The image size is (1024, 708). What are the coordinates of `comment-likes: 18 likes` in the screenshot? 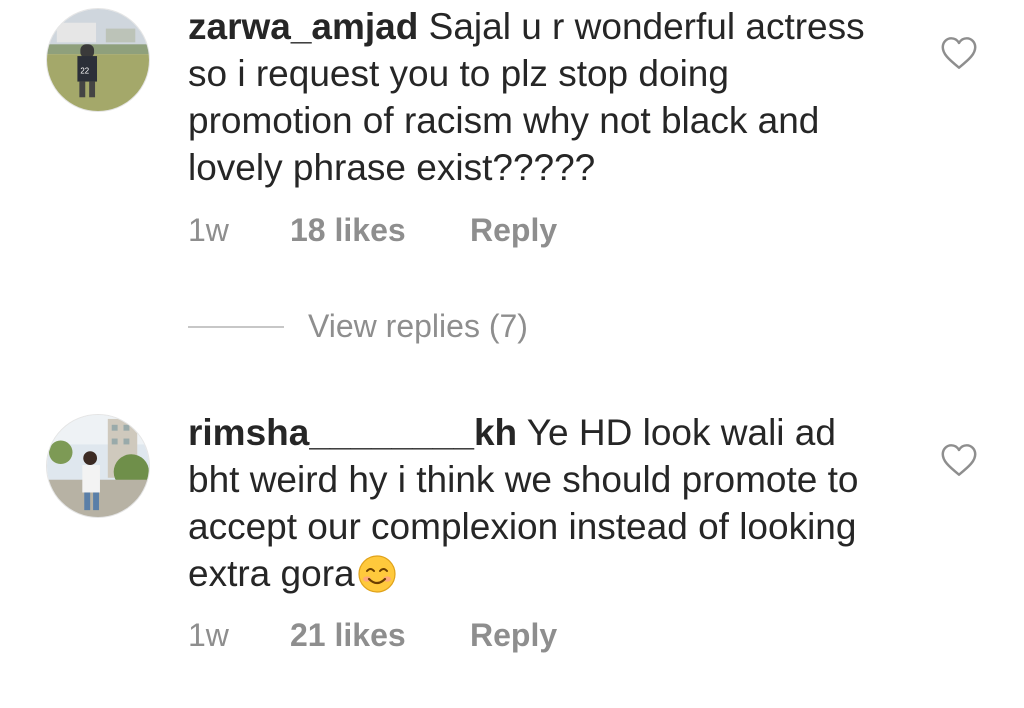 It's located at (380, 230).